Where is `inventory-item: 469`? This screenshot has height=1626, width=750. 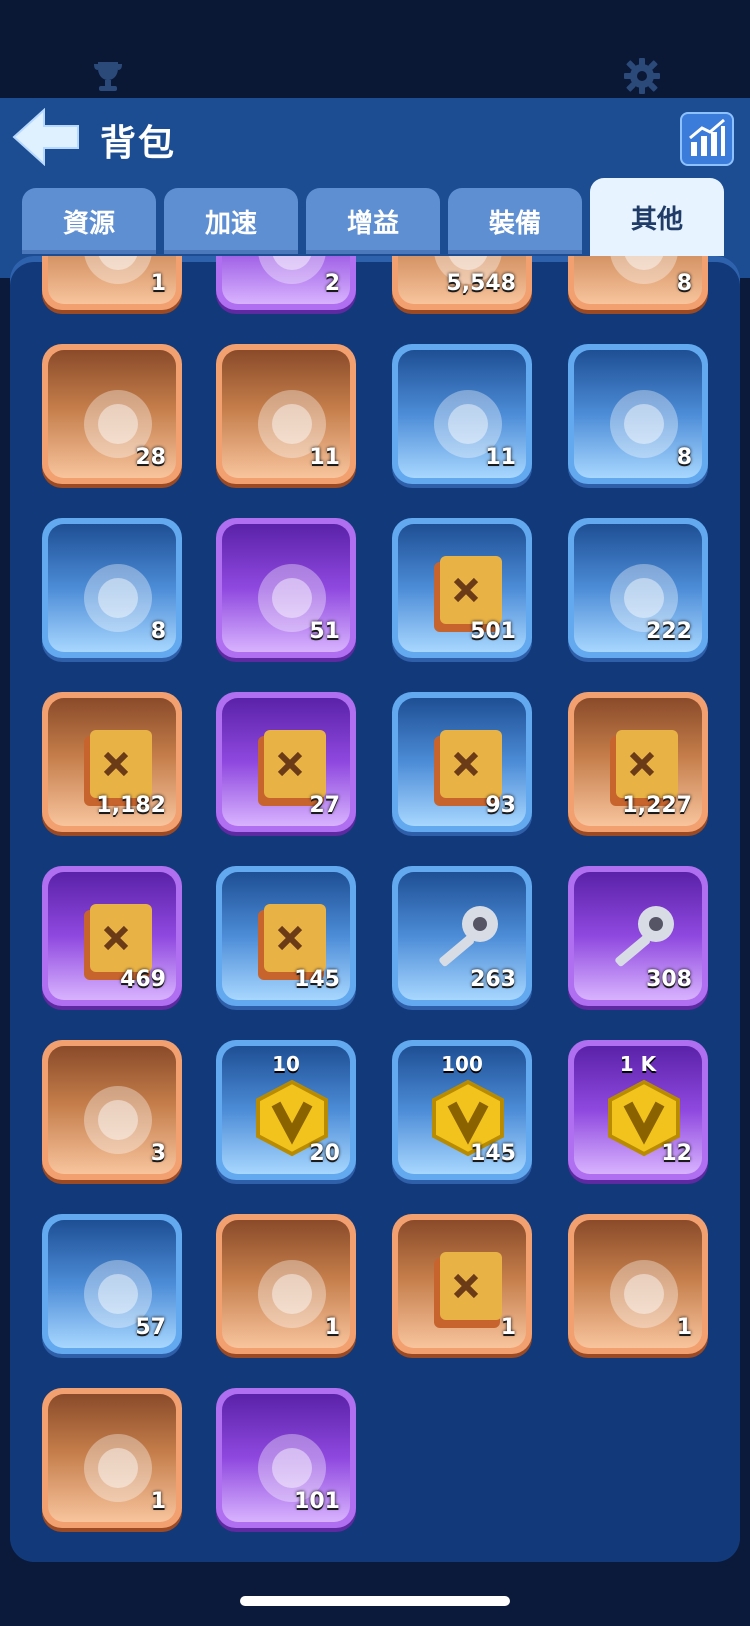
inventory-item: 469 is located at coordinates (112, 936).